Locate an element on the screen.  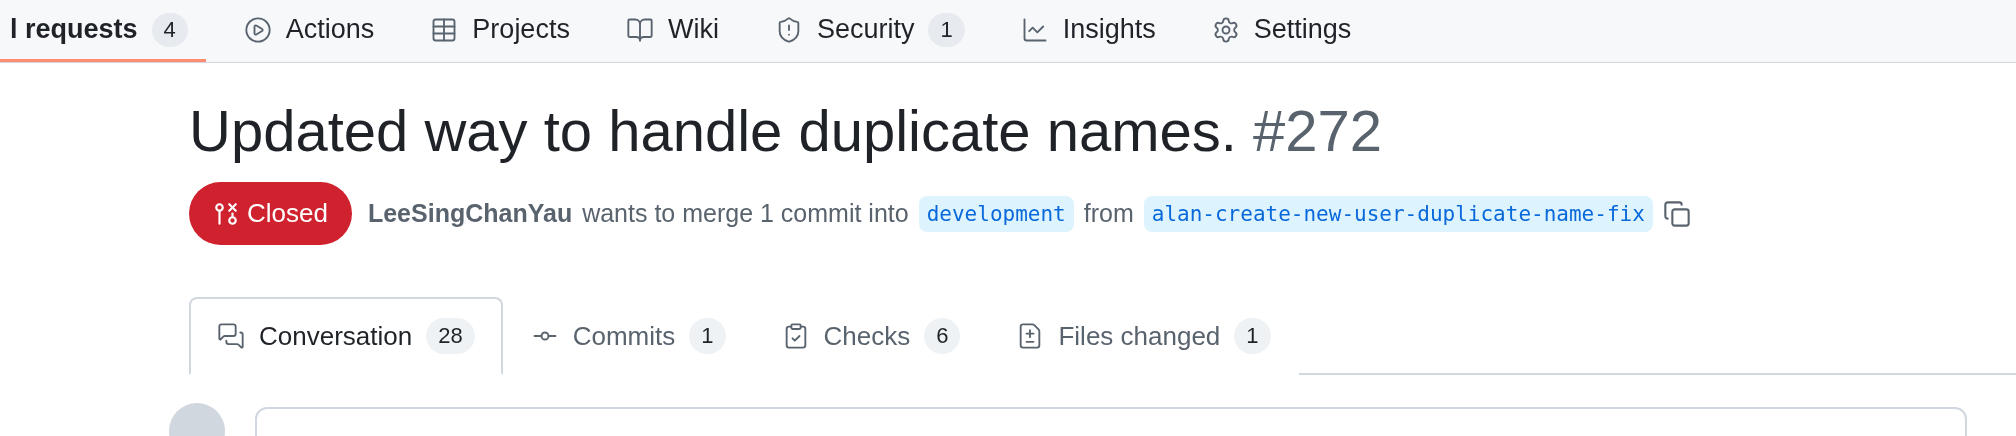
merge-text: wants to merge 1 commit into is located at coordinates (745, 214).